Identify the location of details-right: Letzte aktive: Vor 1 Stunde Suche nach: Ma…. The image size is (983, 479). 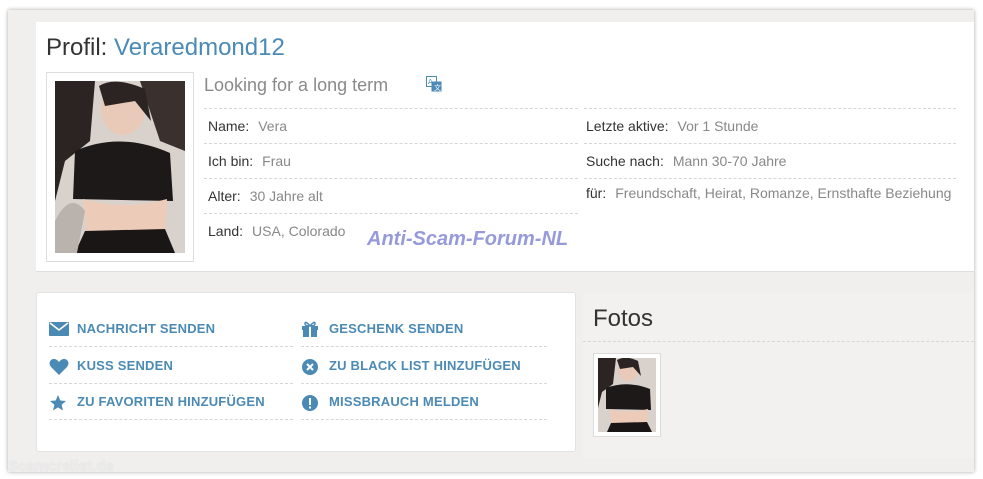
(770, 162).